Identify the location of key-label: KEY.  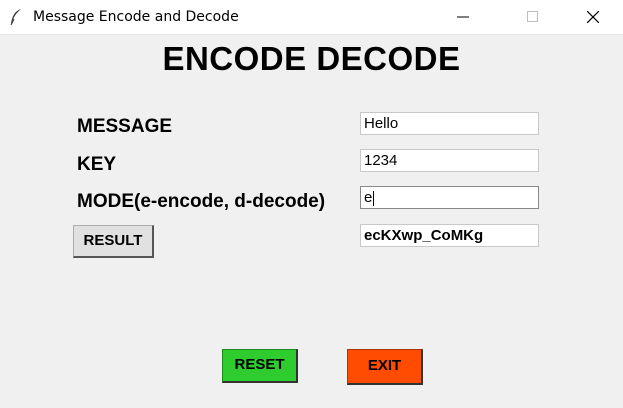
(97, 164).